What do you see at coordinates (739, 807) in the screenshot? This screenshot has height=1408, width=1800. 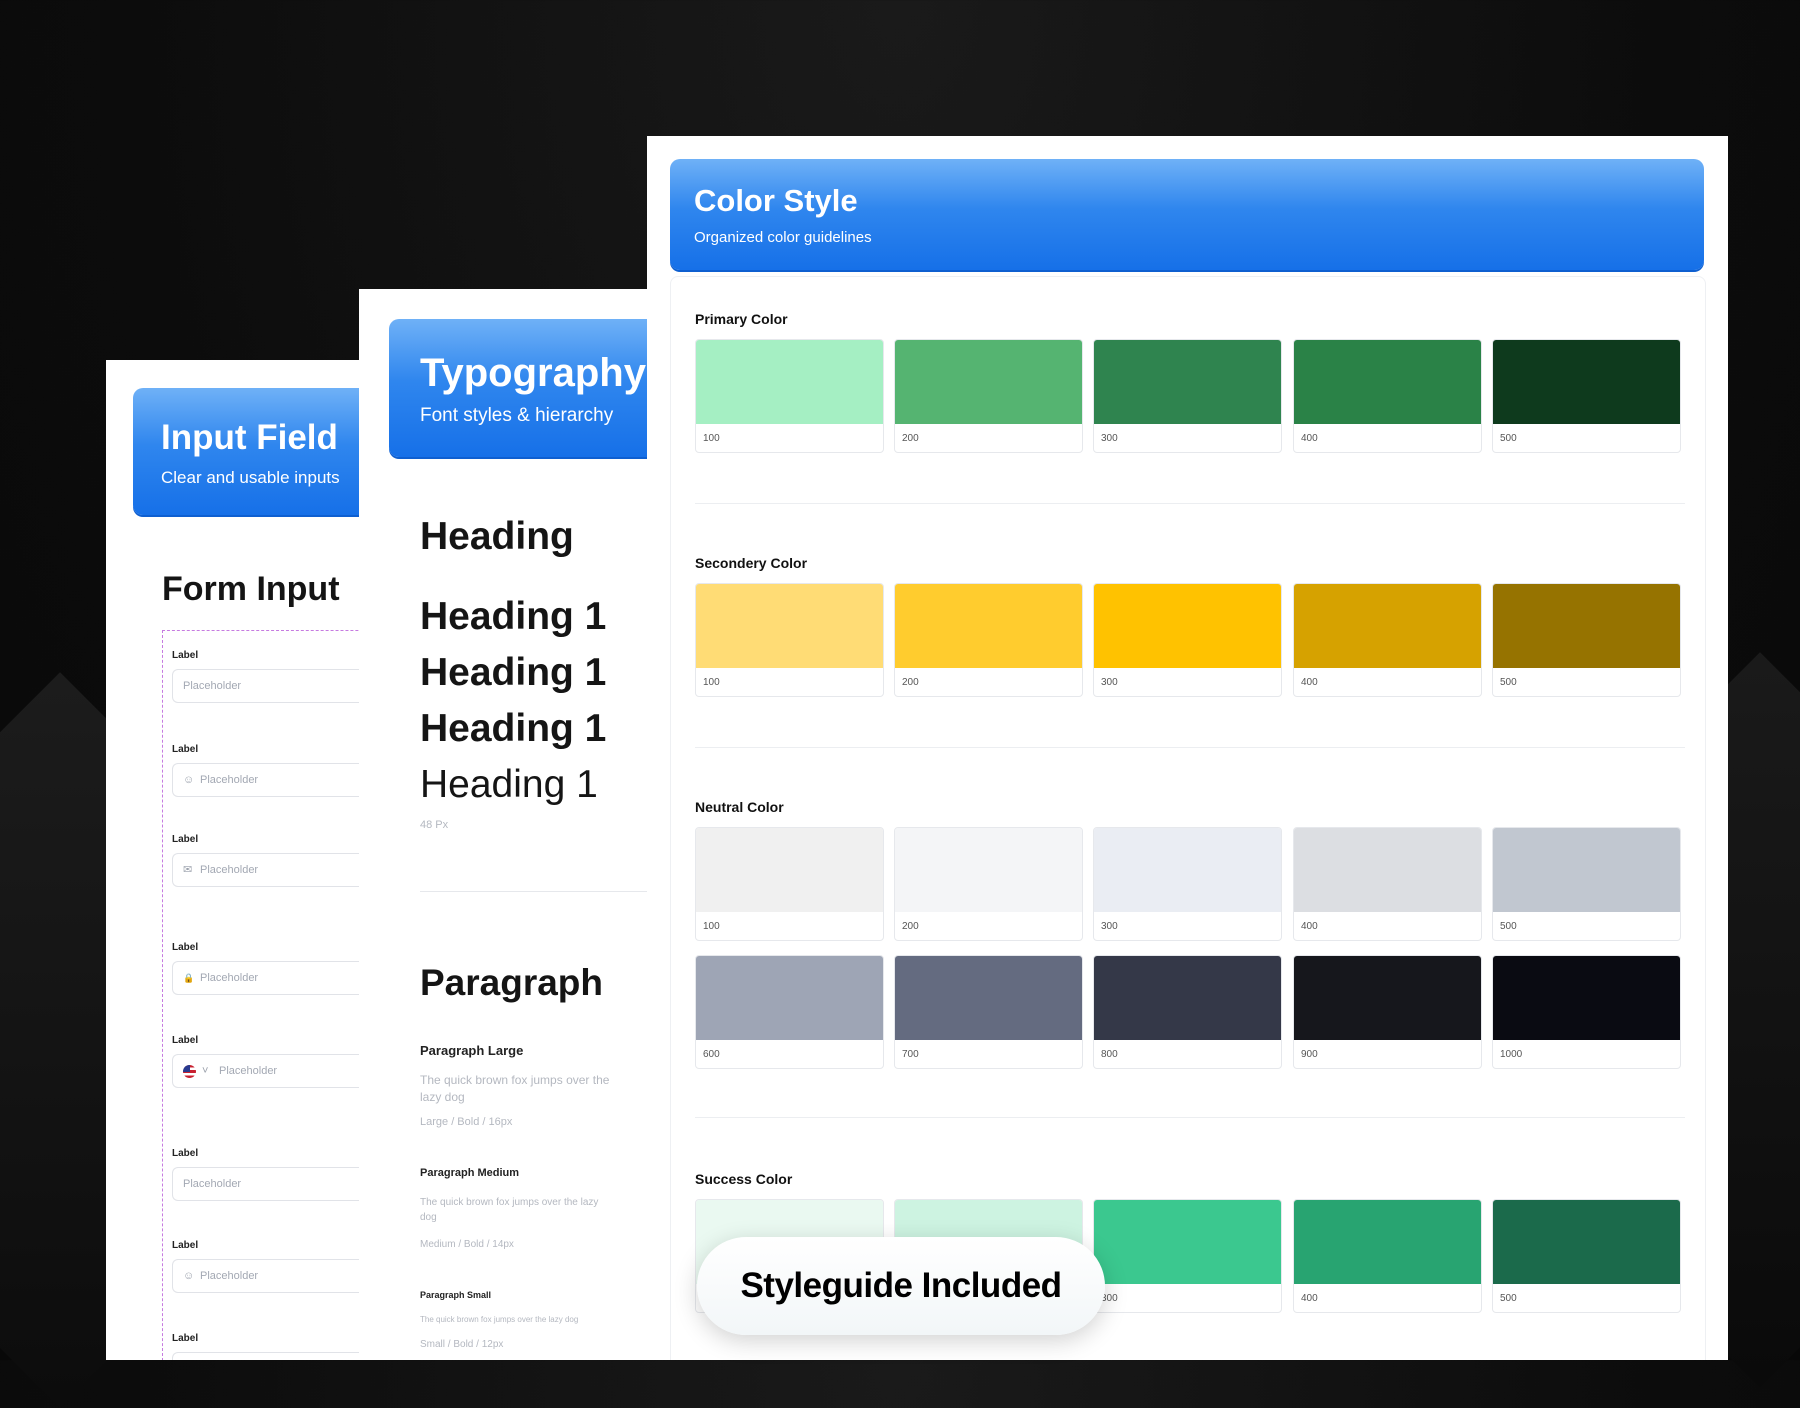 I see `color-group-title: Neutral Color` at bounding box center [739, 807].